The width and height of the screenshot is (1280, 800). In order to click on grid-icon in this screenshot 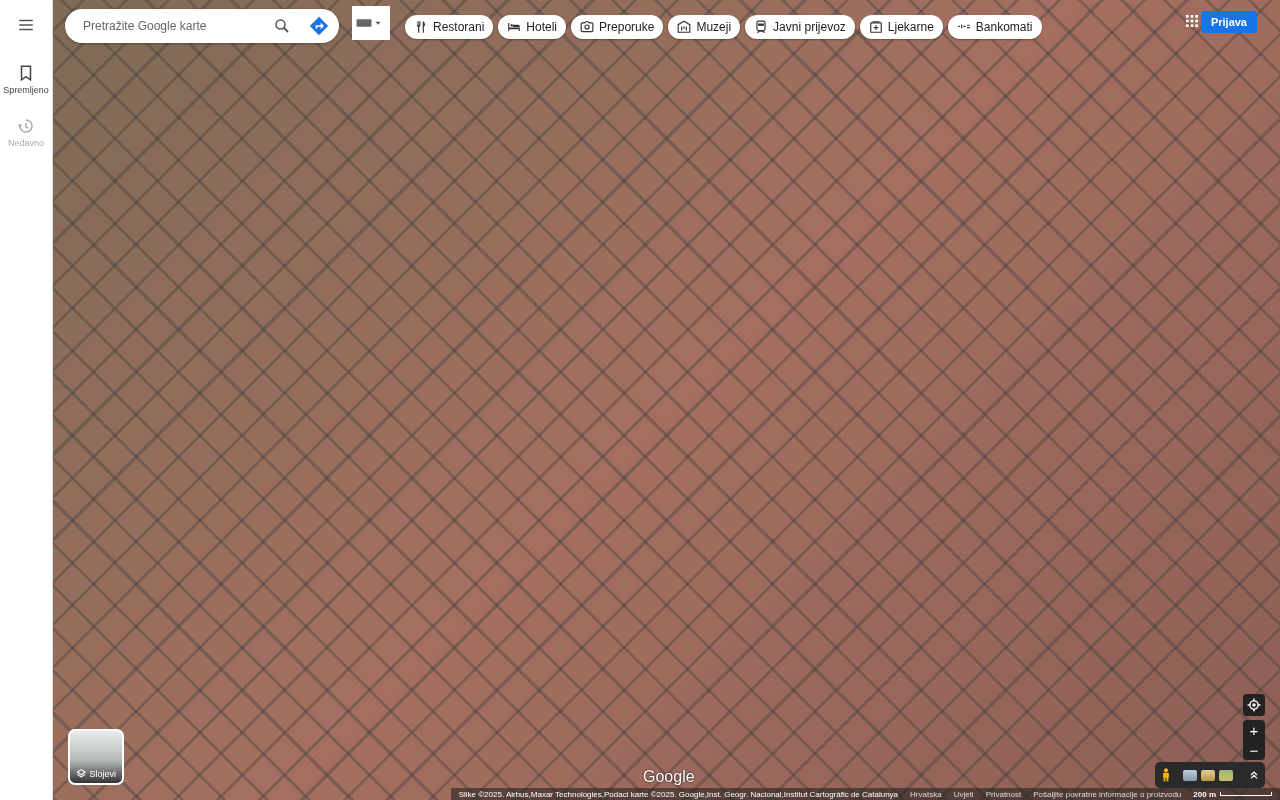, I will do `click(1192, 21)`.